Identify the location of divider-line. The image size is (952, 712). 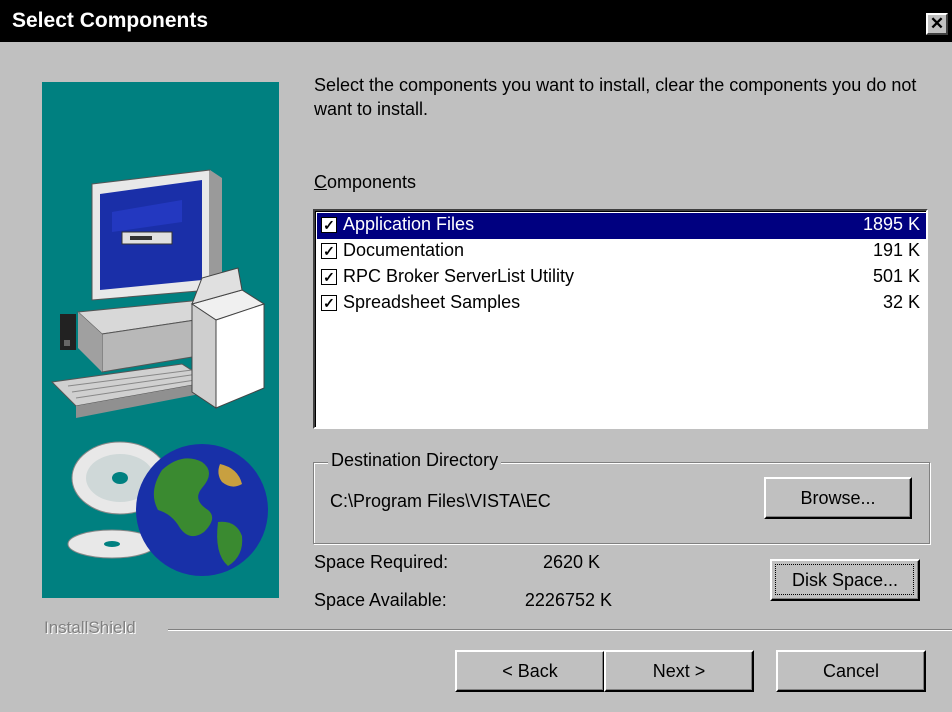
(560, 630).